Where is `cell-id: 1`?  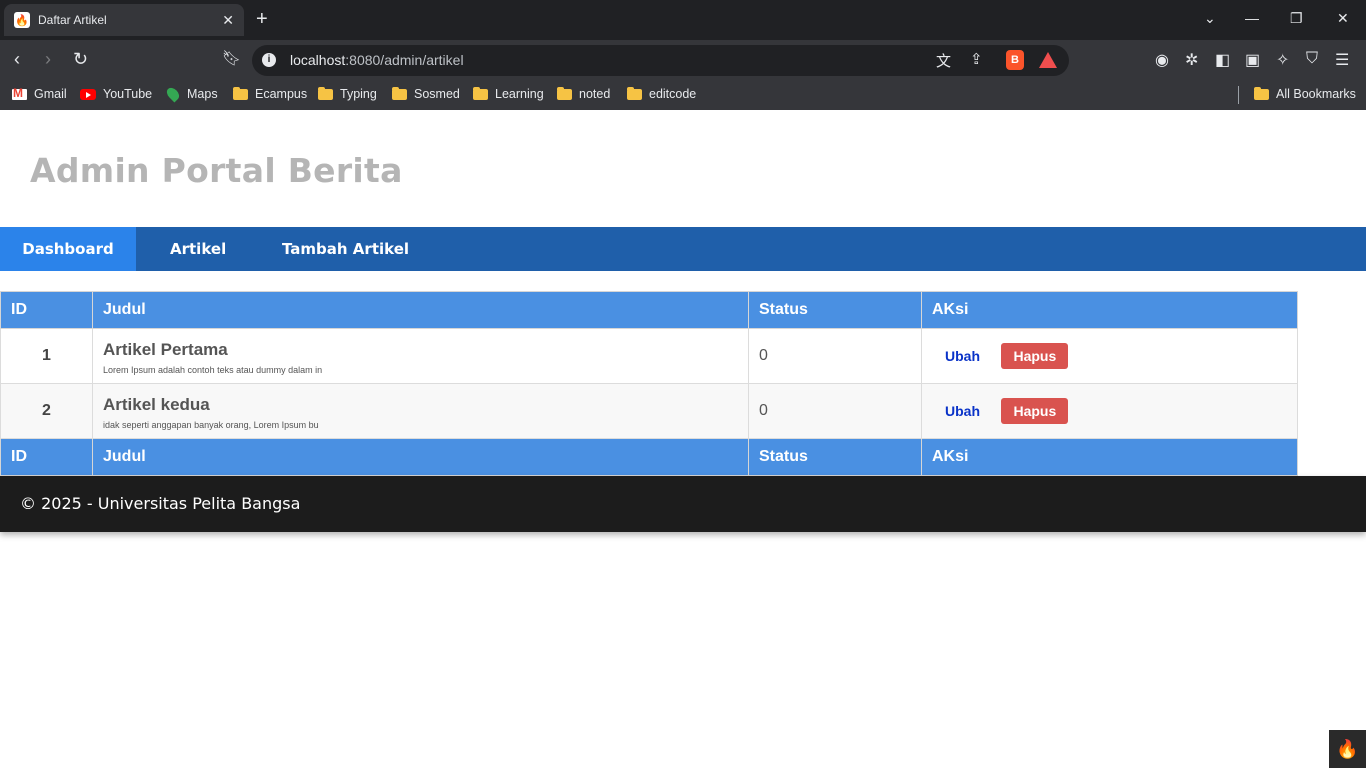 cell-id: 1 is located at coordinates (46, 356).